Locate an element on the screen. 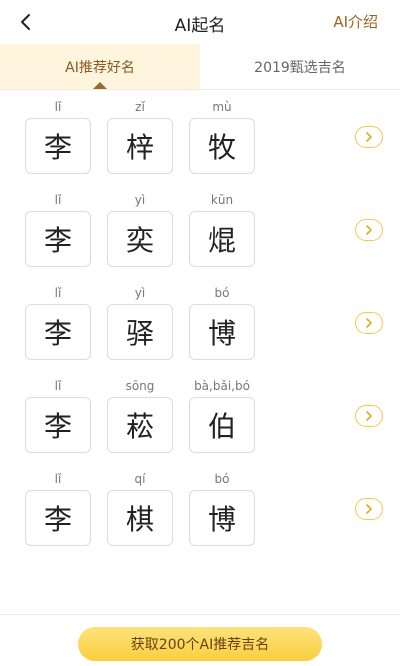 The width and height of the screenshot is (400, 666). pinyin-label: kūn is located at coordinates (222, 200).